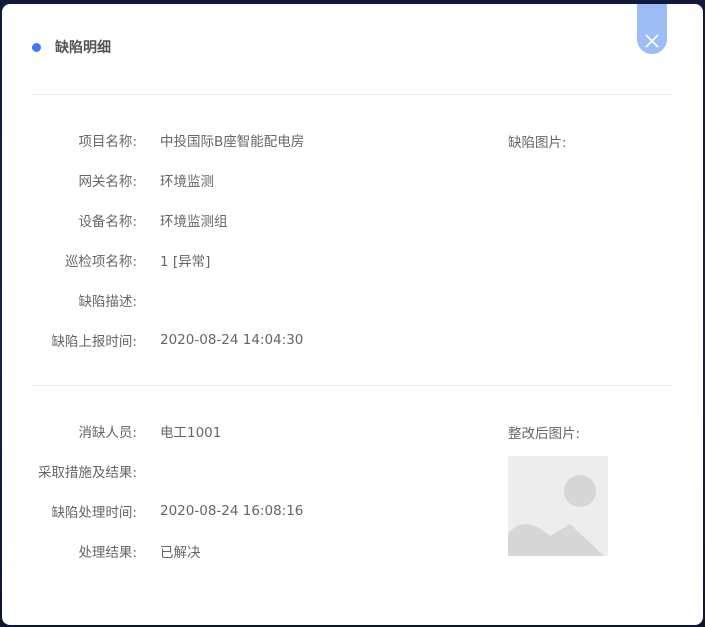  I want to click on field-value: 环境监测, so click(187, 182).